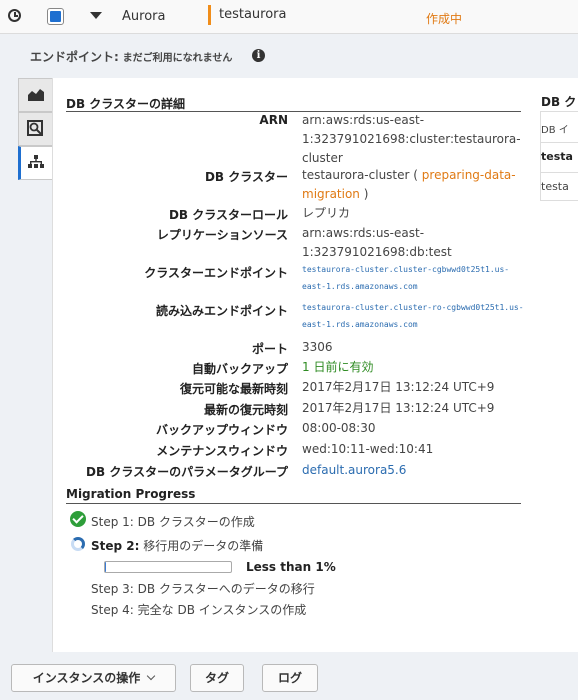 This screenshot has width=578, height=700. Describe the element at coordinates (239, 369) in the screenshot. I see `auto-backup-label: 自動バックアップ` at that location.